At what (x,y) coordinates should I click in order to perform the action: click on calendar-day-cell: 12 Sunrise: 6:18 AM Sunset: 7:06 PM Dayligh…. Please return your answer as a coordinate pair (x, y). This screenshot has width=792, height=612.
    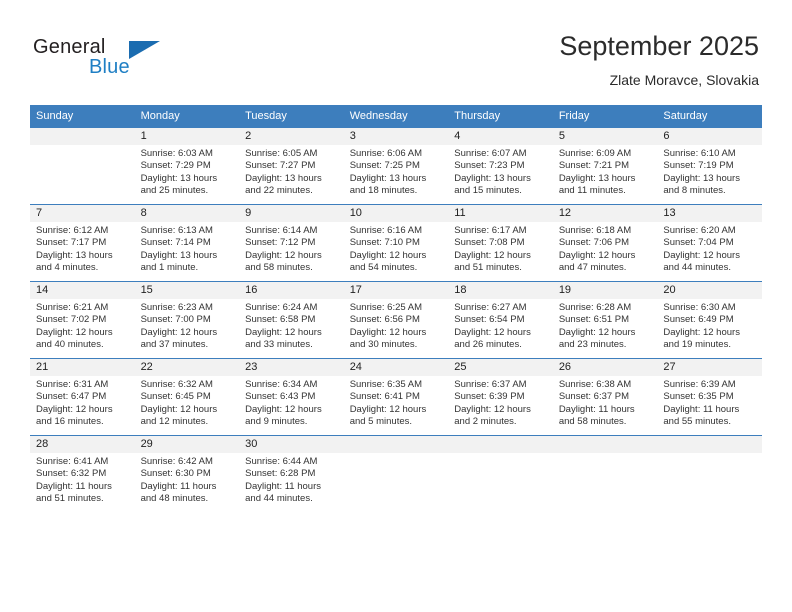
    Looking at the image, I should click on (605, 243).